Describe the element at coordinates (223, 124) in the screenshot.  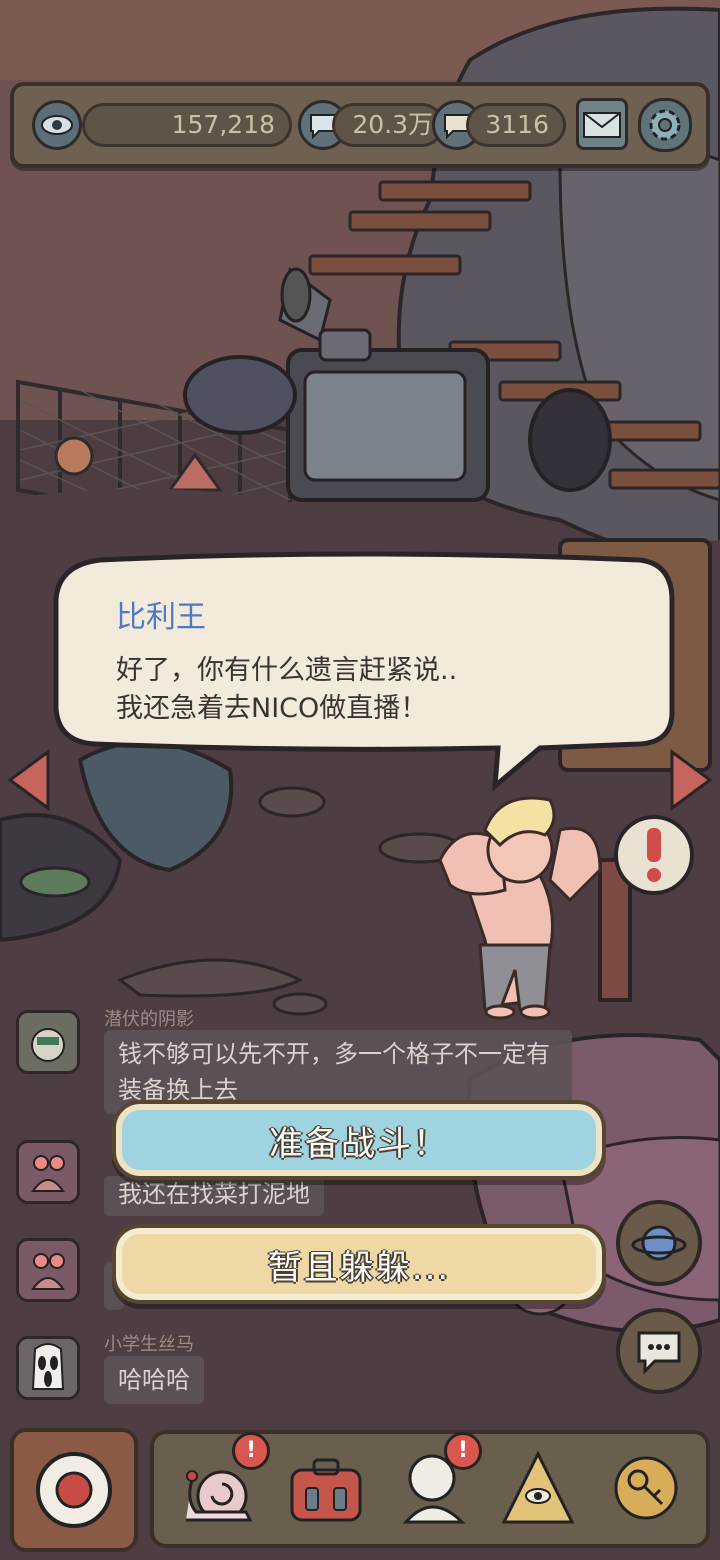
I see `views-count-text: 157,218` at that location.